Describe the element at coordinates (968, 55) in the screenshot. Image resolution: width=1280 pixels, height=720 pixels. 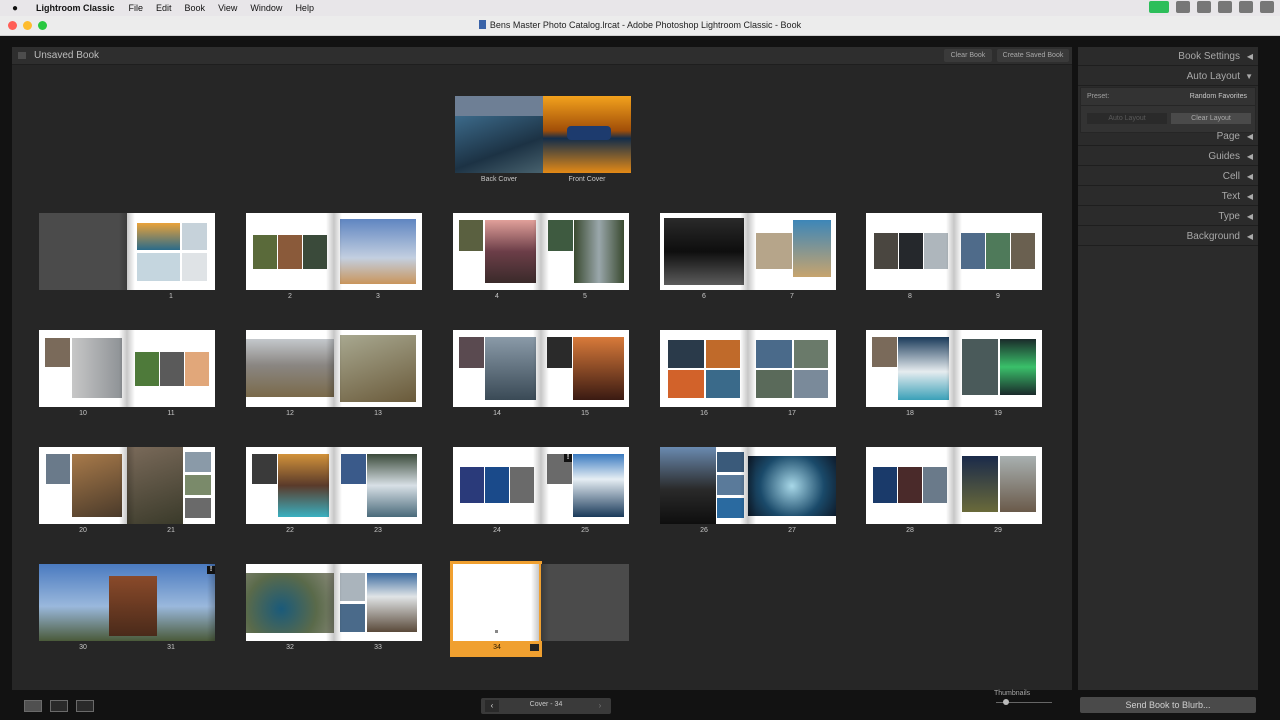
I see `clear-book-button: Clear Book` at that location.